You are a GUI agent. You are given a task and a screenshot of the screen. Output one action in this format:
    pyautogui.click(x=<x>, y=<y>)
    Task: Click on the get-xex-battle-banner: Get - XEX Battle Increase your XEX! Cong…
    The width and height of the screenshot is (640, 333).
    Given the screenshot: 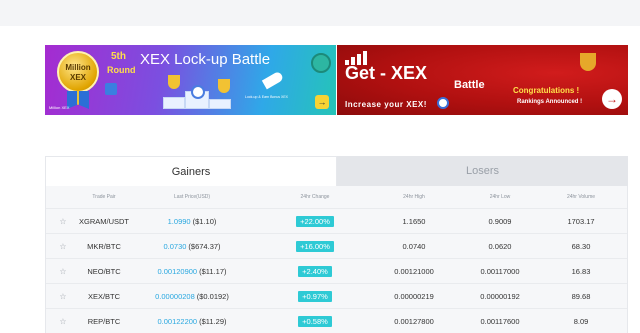 What is the action you would take?
    pyautogui.click(x=482, y=80)
    